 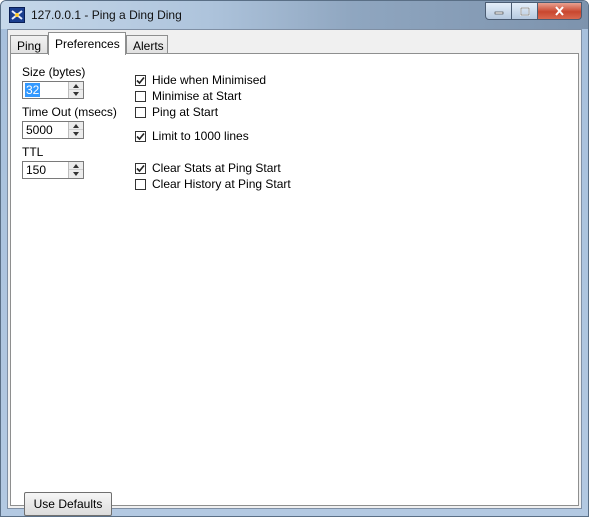 I want to click on close-icon, so click(x=559, y=11).